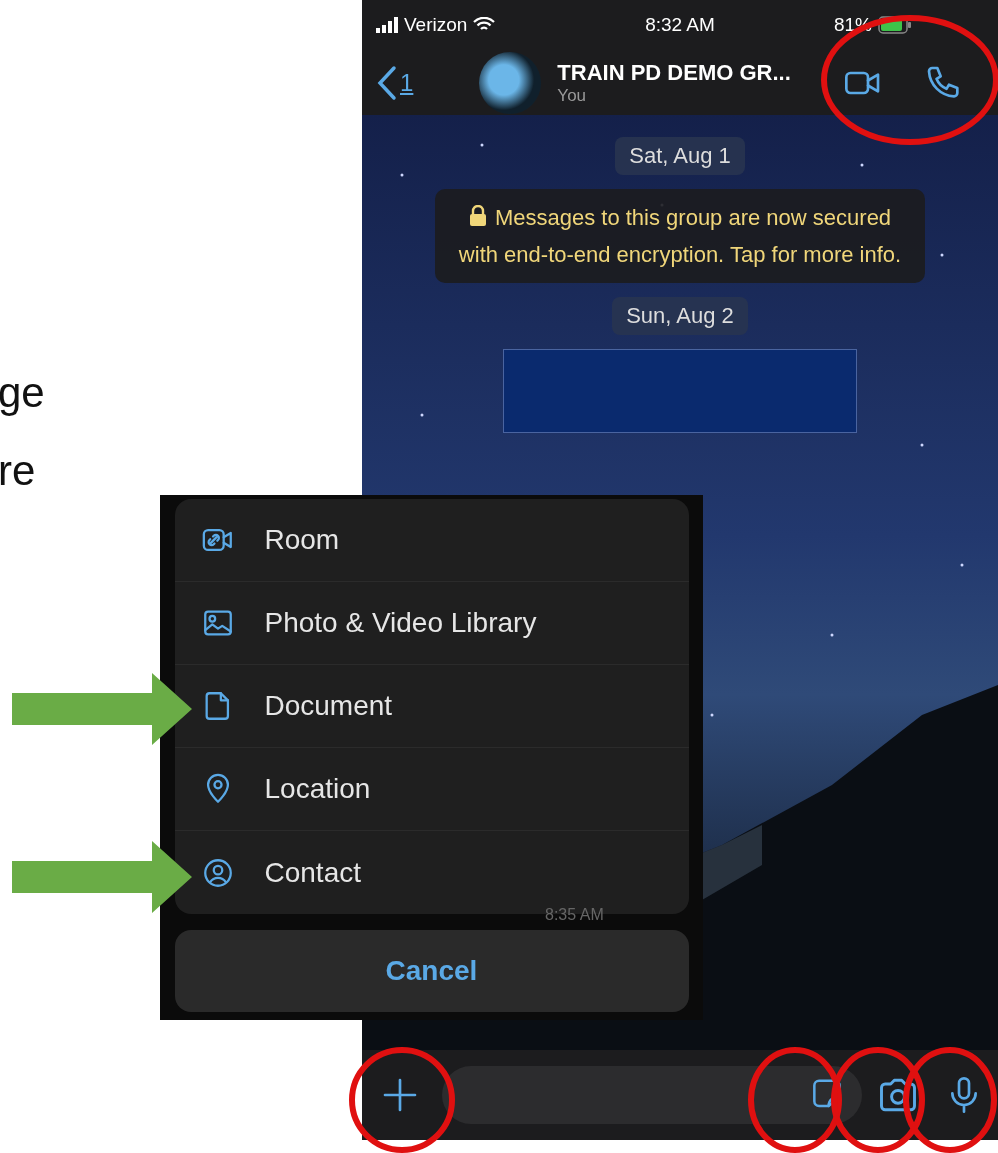 Image resolution: width=998 pixels, height=1153 pixels. I want to click on status-time: 8:32 AM, so click(680, 25).